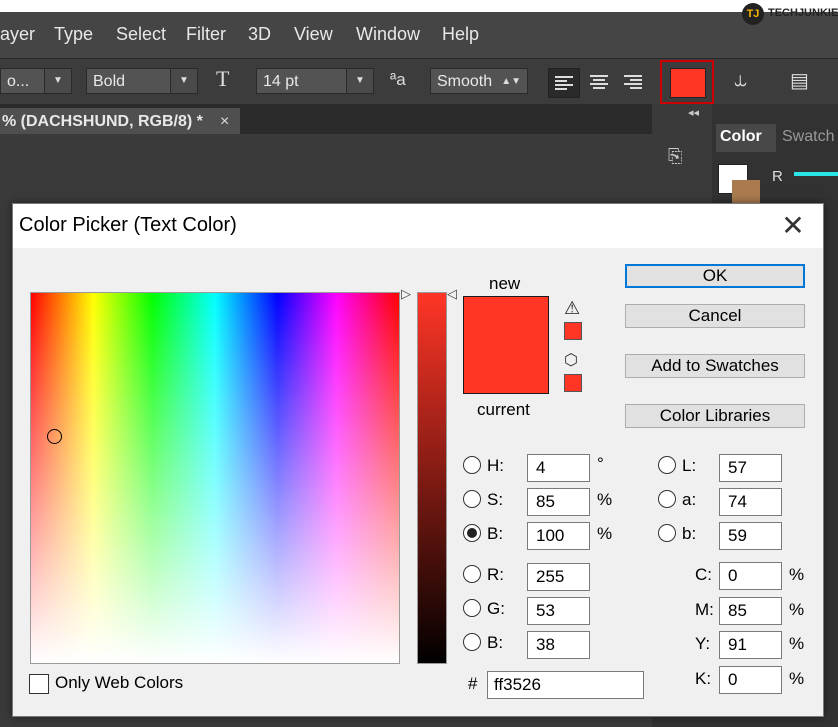 This screenshot has width=838, height=727. Describe the element at coordinates (388, 34) in the screenshot. I see `menu-window: Window` at that location.